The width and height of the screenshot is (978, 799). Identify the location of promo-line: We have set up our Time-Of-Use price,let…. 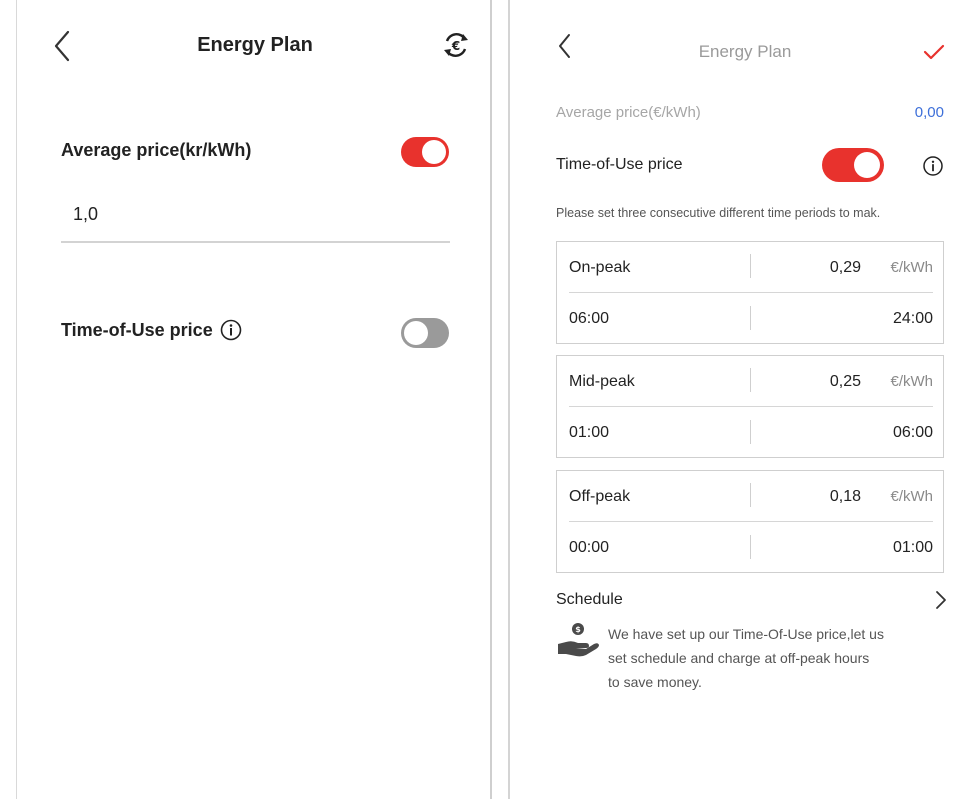
(746, 634).